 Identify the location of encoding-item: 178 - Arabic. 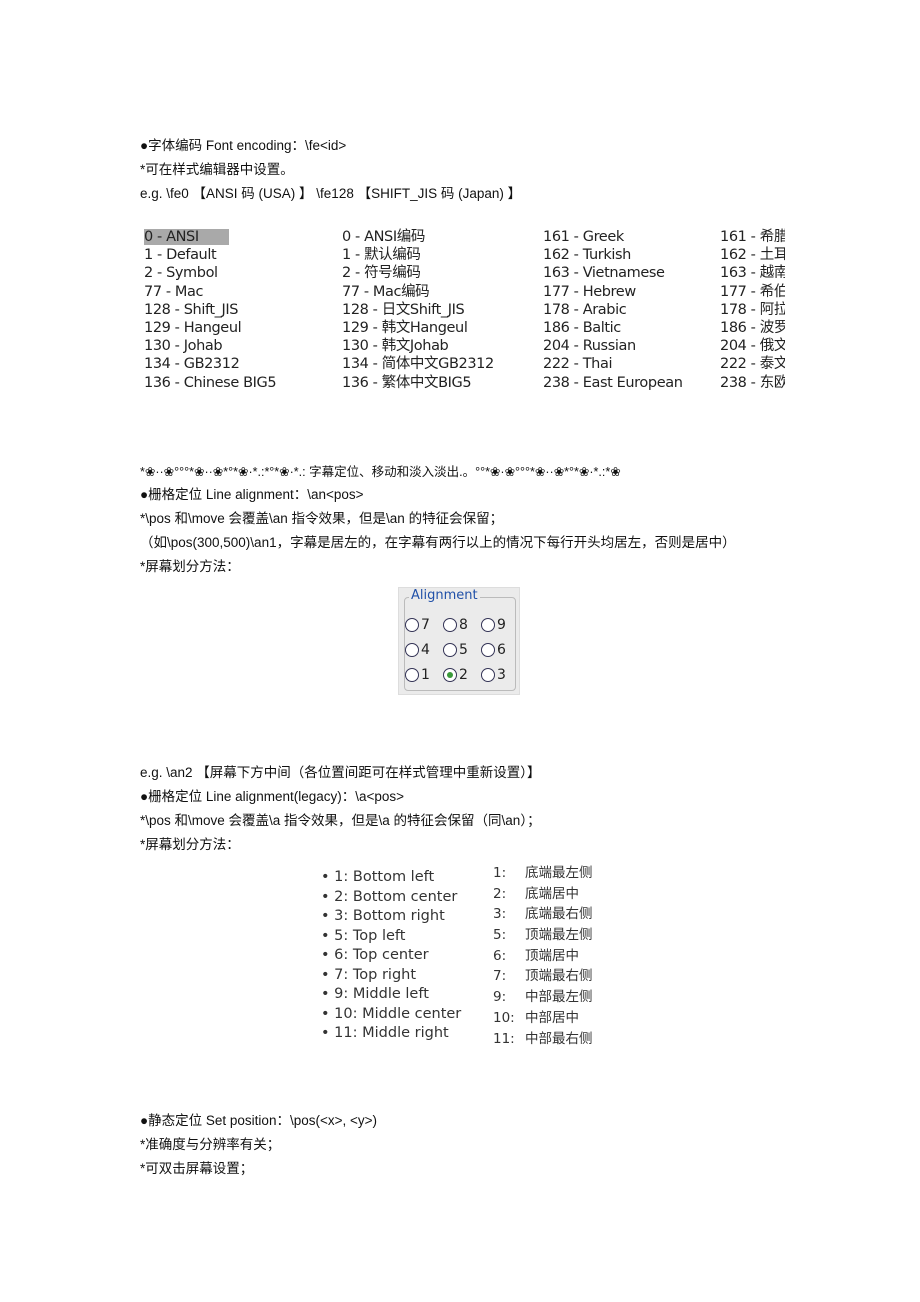
(585, 309).